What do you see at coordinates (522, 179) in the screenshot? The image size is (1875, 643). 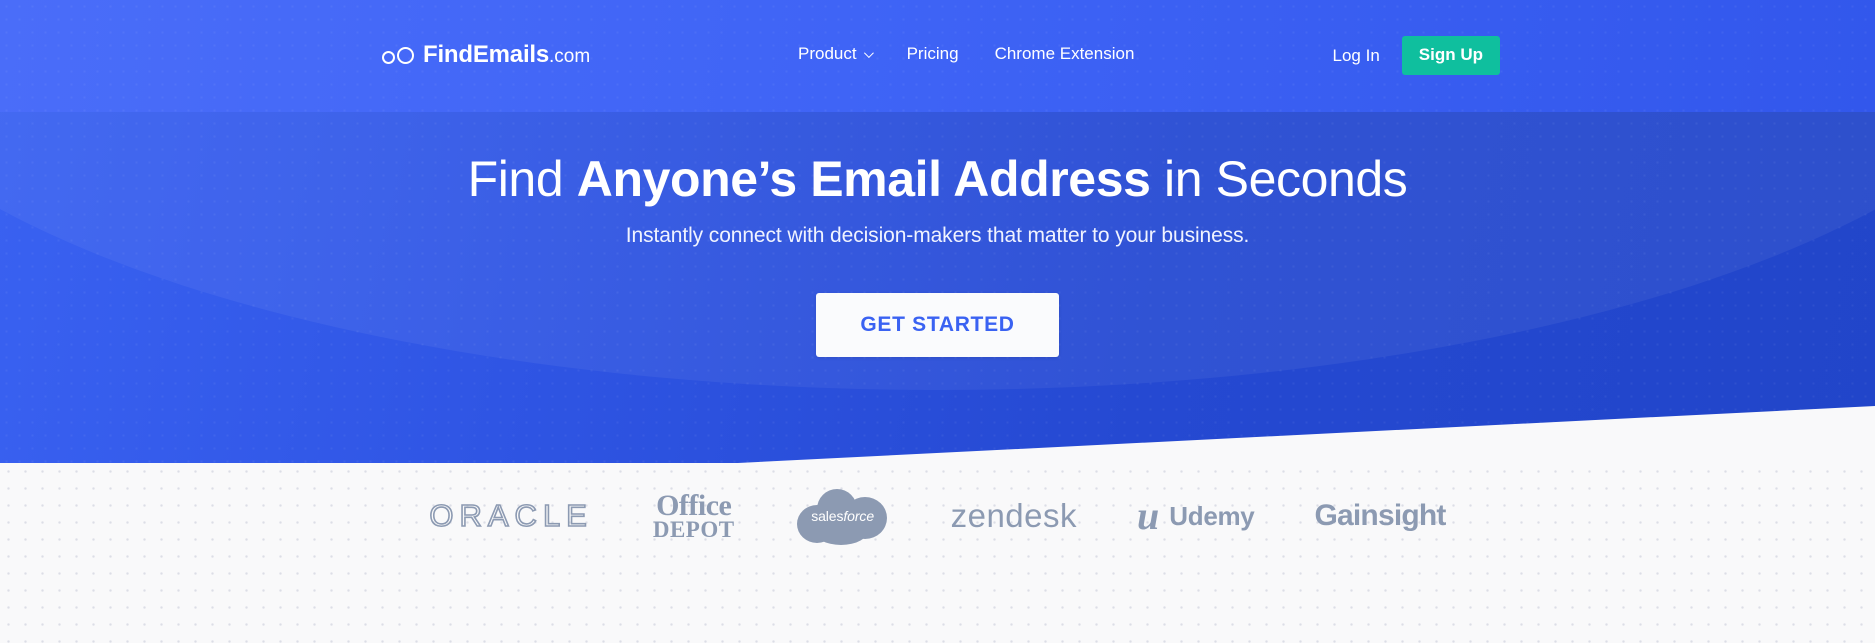 I see `headline-part-1: Find` at bounding box center [522, 179].